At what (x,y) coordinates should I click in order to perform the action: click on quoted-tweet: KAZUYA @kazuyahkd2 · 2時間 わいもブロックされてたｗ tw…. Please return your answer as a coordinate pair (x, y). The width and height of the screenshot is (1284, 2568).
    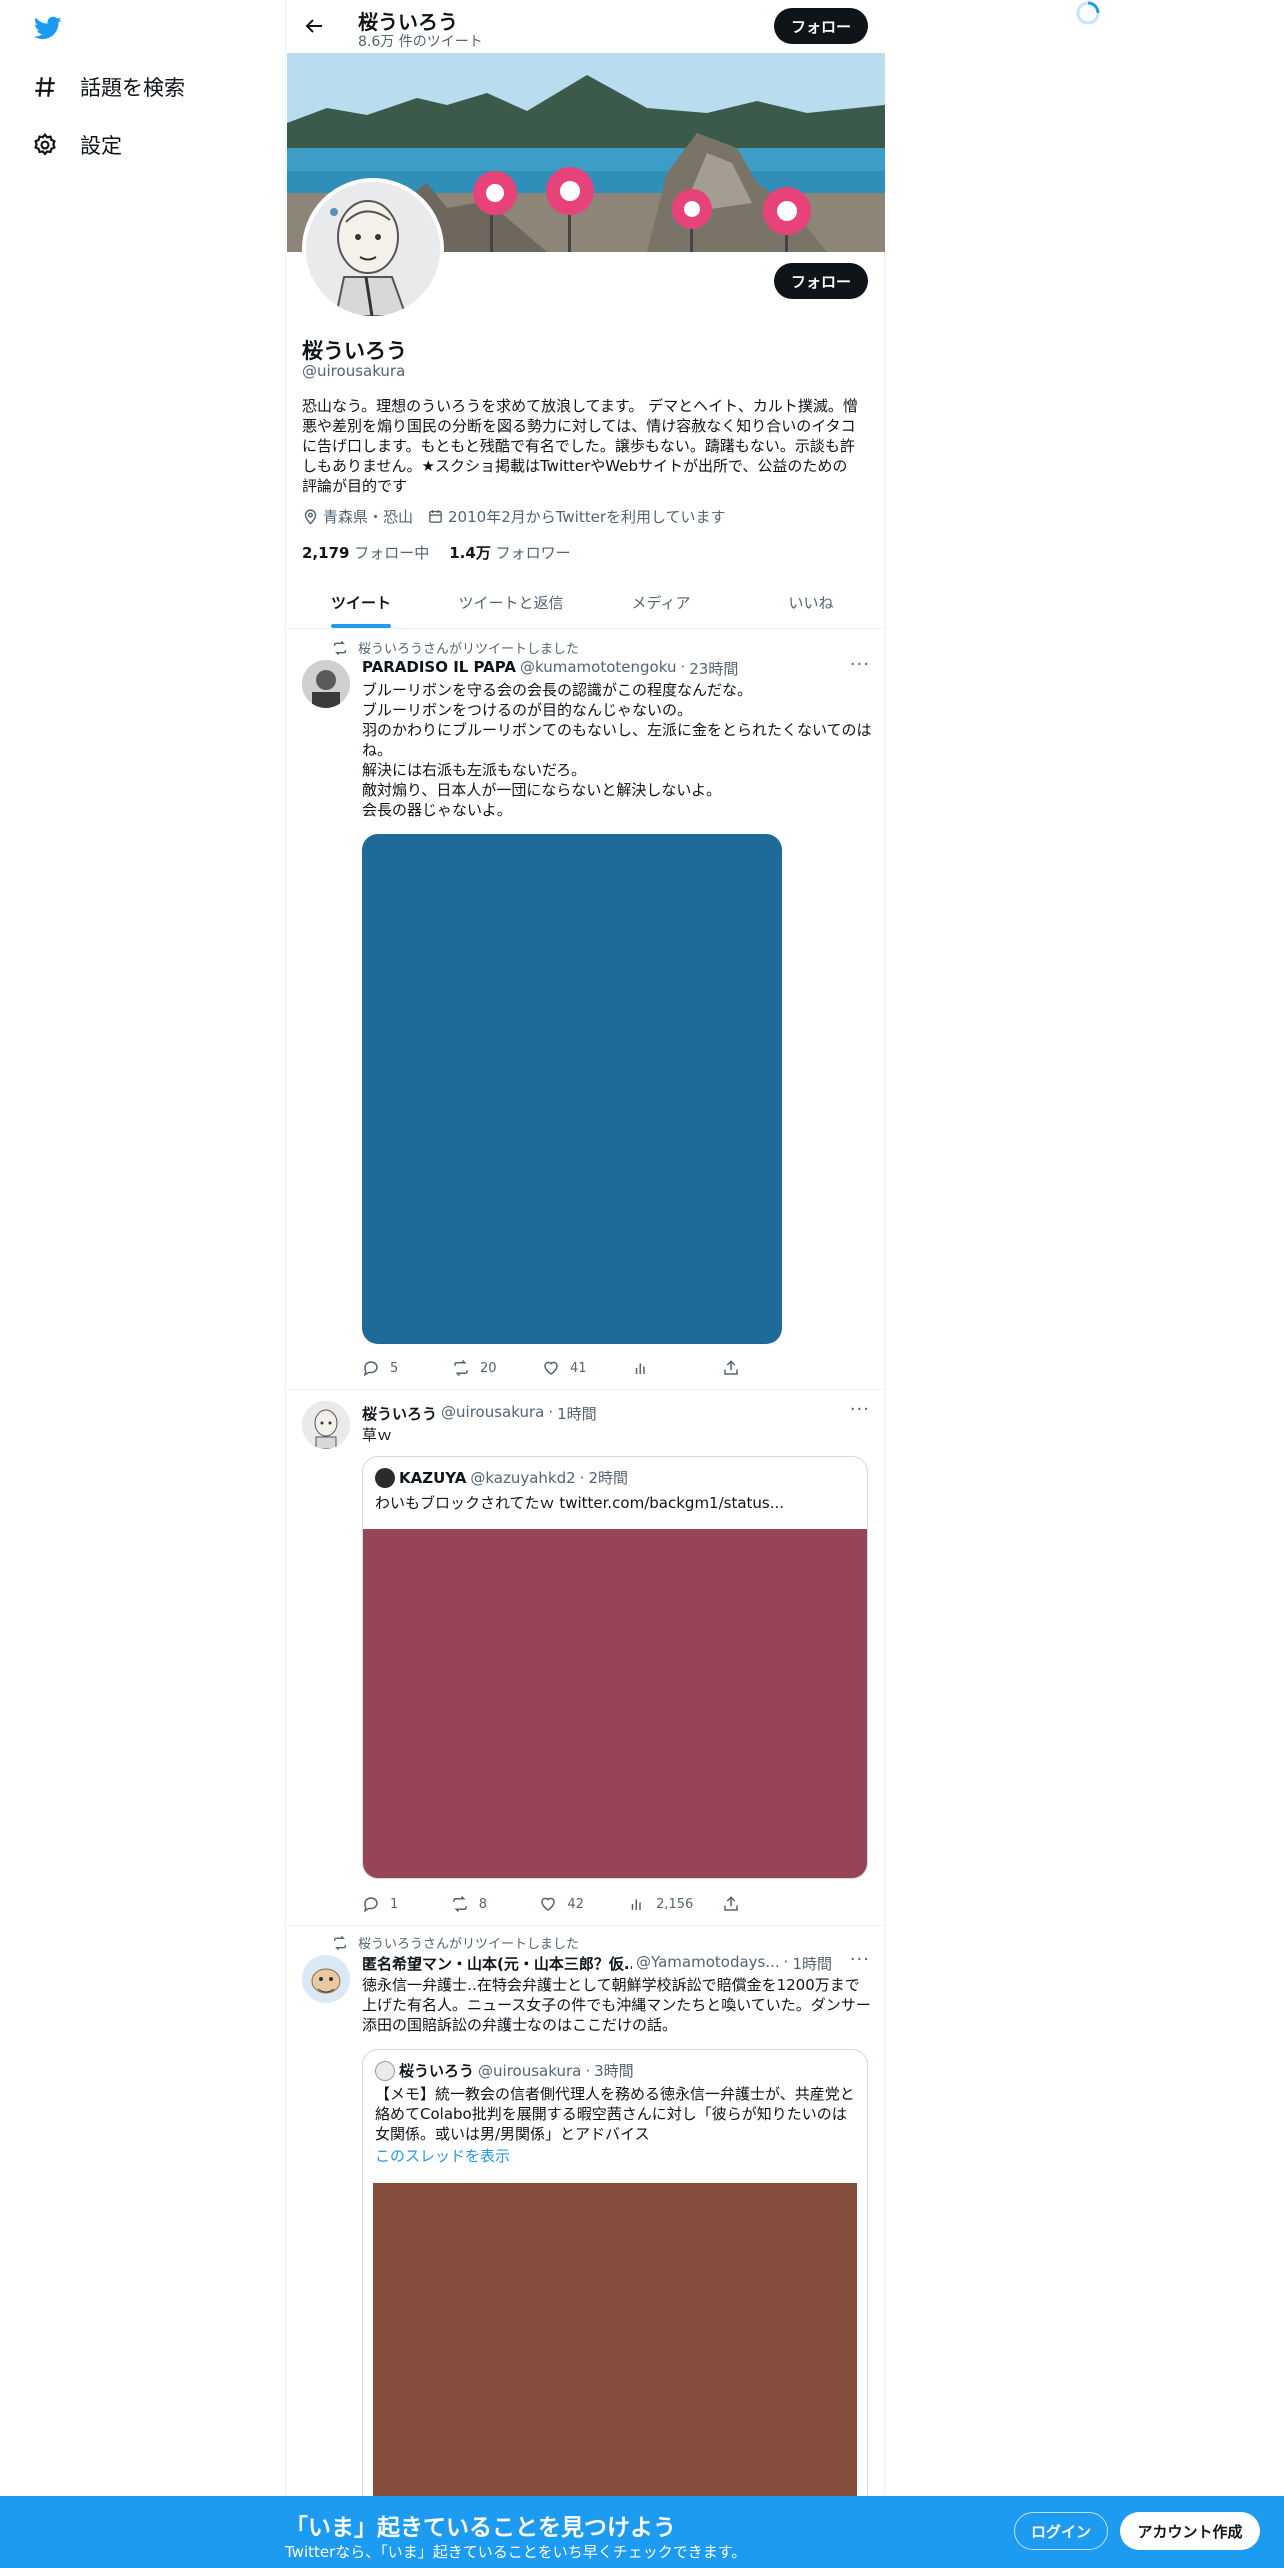
    Looking at the image, I should click on (615, 1667).